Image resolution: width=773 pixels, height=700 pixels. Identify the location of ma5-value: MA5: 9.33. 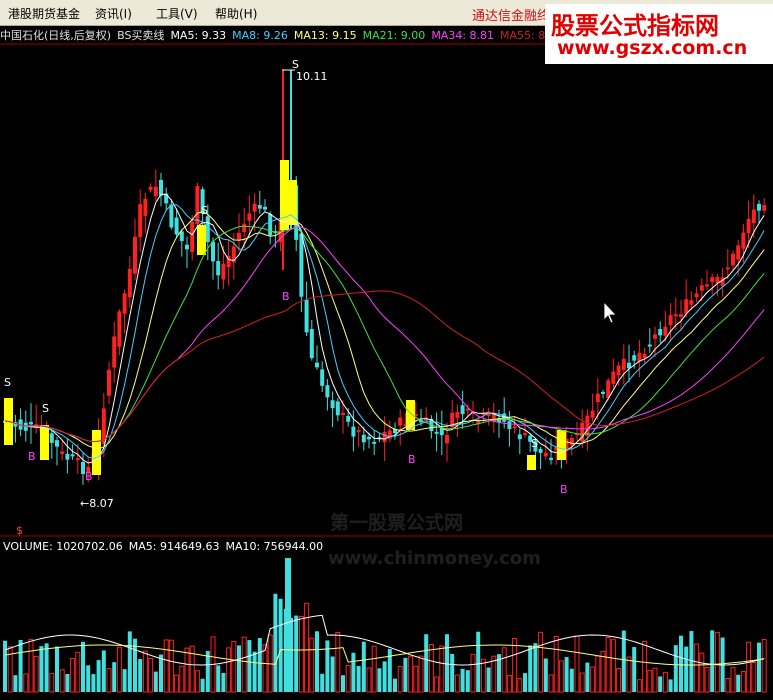
(198, 35).